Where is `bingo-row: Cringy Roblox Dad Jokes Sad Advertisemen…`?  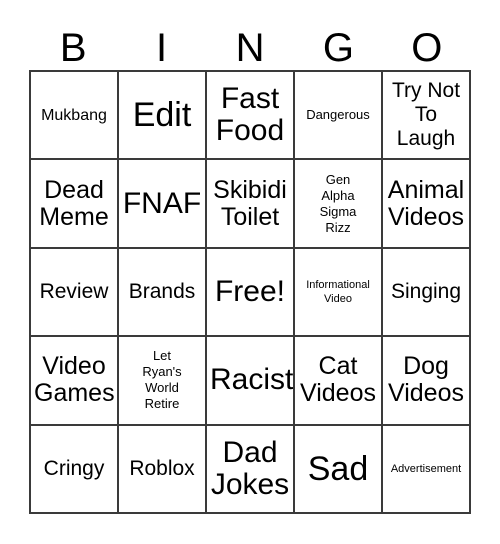
bingo-row: Cringy Roblox Dad Jokes Sad Advertisemen… is located at coordinates (251, 470).